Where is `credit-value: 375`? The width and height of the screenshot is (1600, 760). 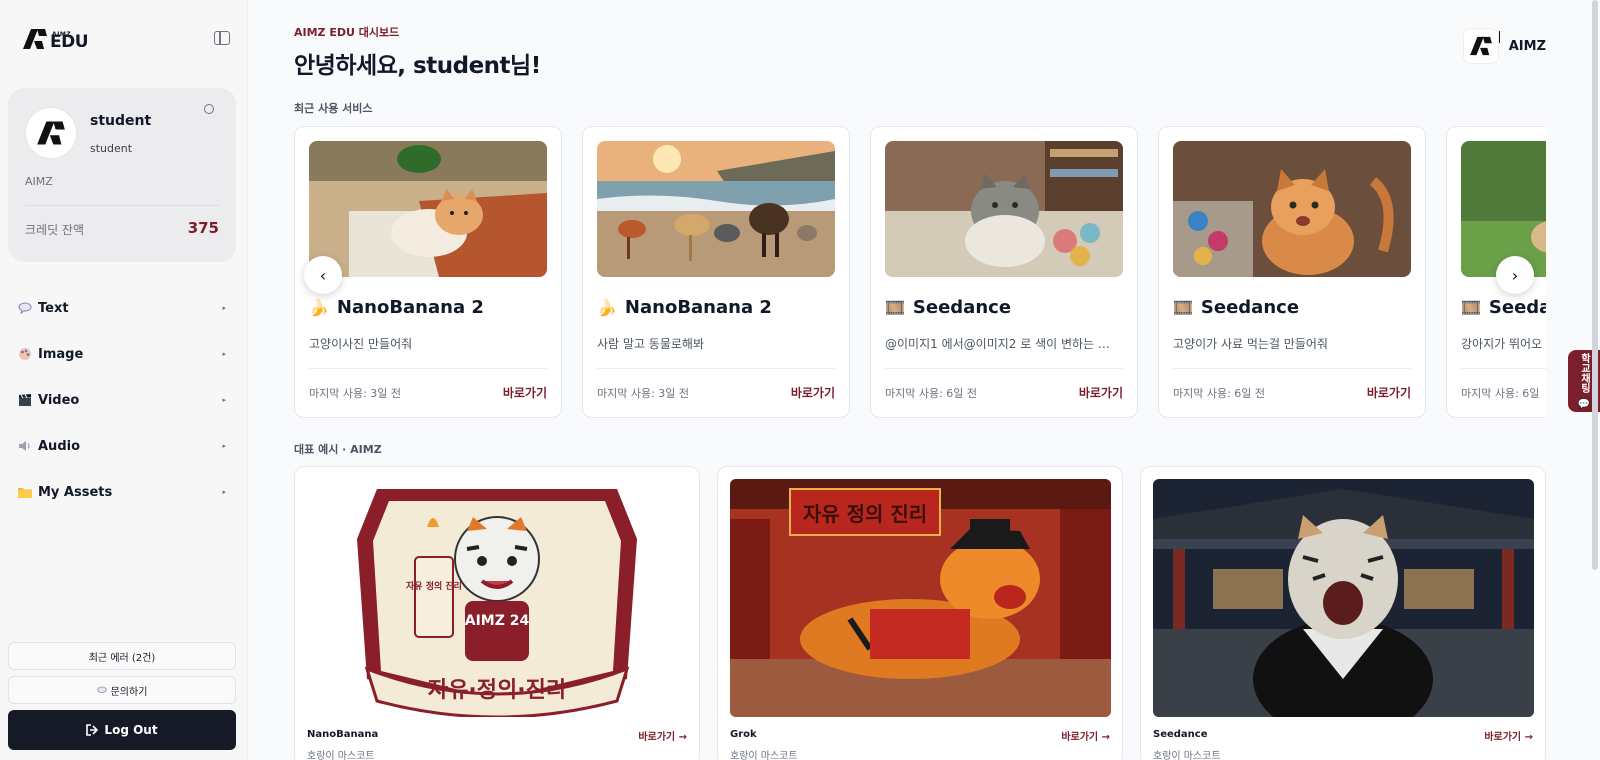 credit-value: 375 is located at coordinates (203, 228).